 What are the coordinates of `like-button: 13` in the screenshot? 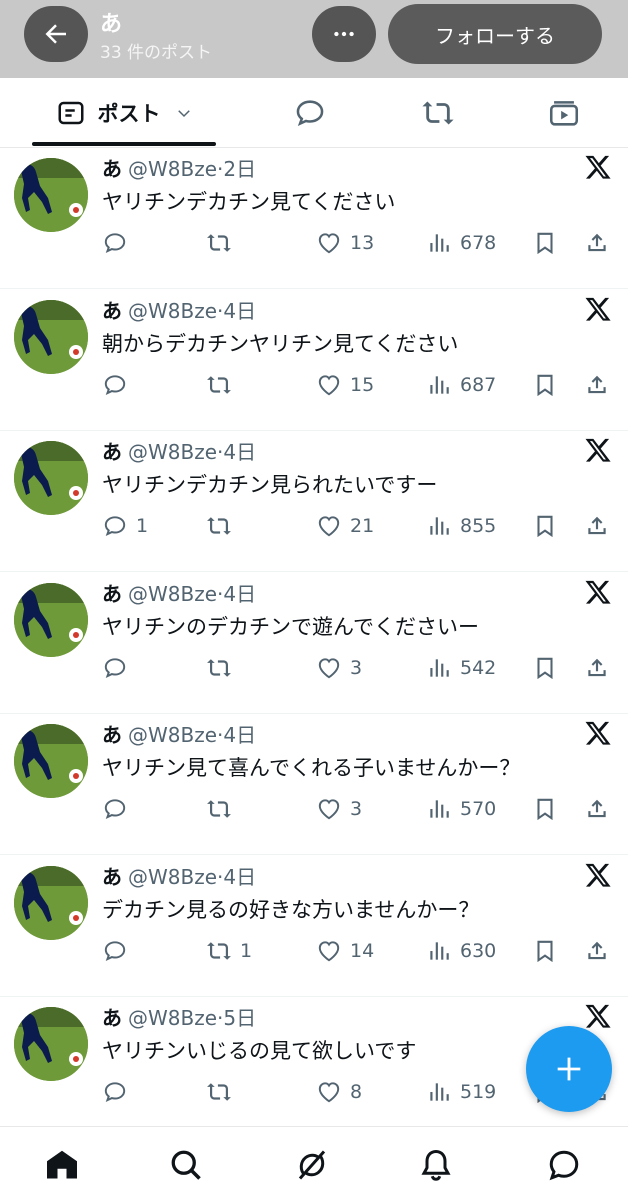 It's located at (345, 243).